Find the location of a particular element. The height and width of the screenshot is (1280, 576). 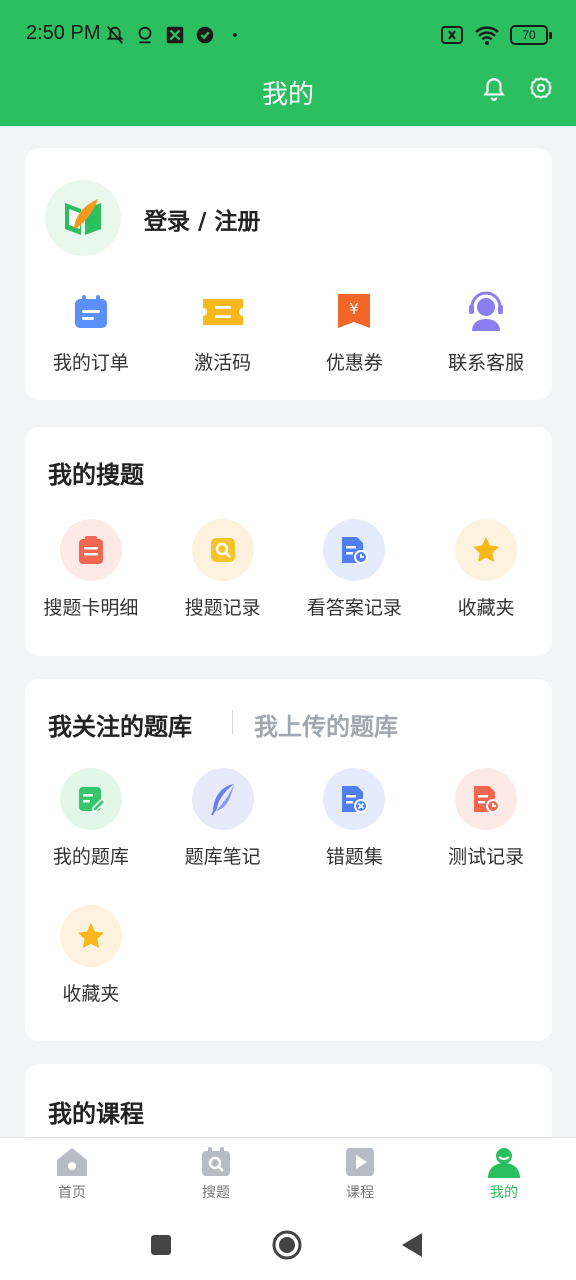

search-record-button: 搜题记录 is located at coordinates (223, 569).